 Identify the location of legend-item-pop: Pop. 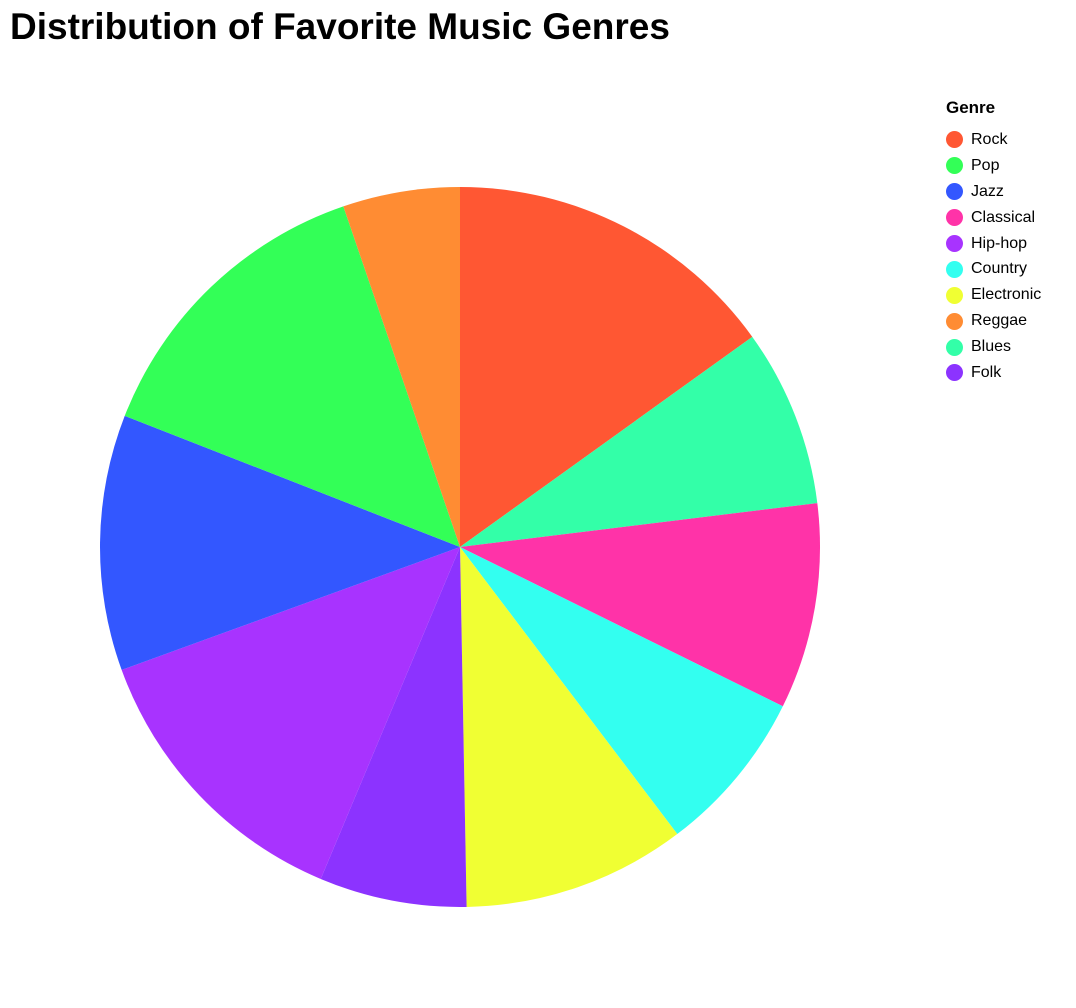
(993, 166).